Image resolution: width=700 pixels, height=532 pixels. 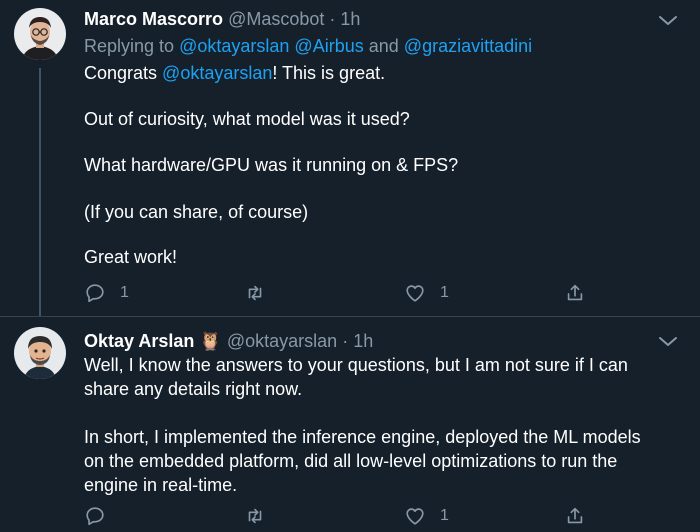 I want to click on display-name: Oktay Arslan, so click(x=139, y=341).